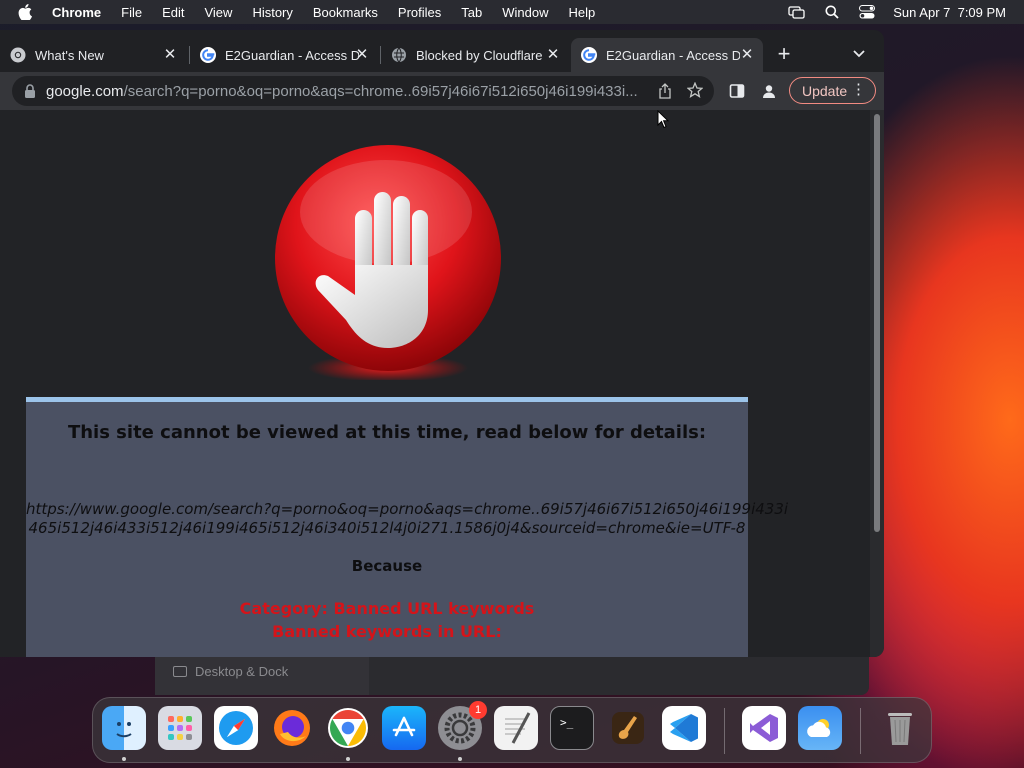 The width and height of the screenshot is (1024, 768). Describe the element at coordinates (478, 710) in the screenshot. I see `notification-badge: 1` at that location.